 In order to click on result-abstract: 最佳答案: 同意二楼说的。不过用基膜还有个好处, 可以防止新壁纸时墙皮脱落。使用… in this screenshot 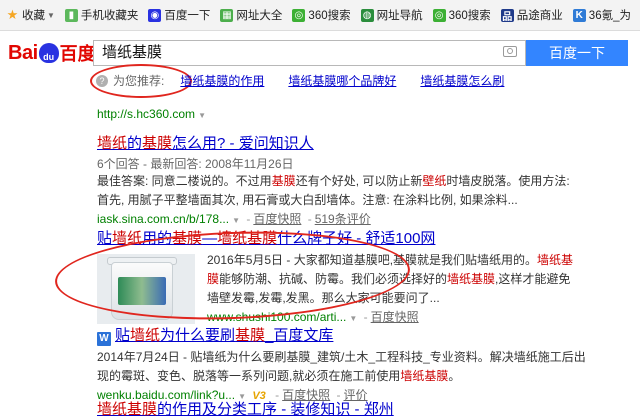, I will do `click(333, 181)`.